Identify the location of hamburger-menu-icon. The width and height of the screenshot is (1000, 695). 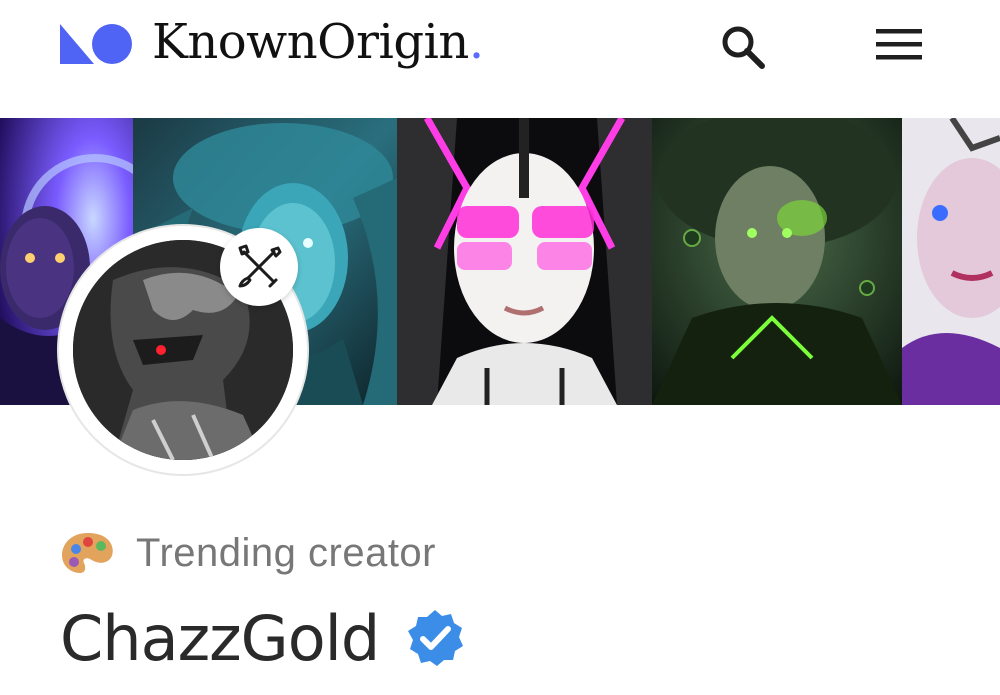
(899, 45).